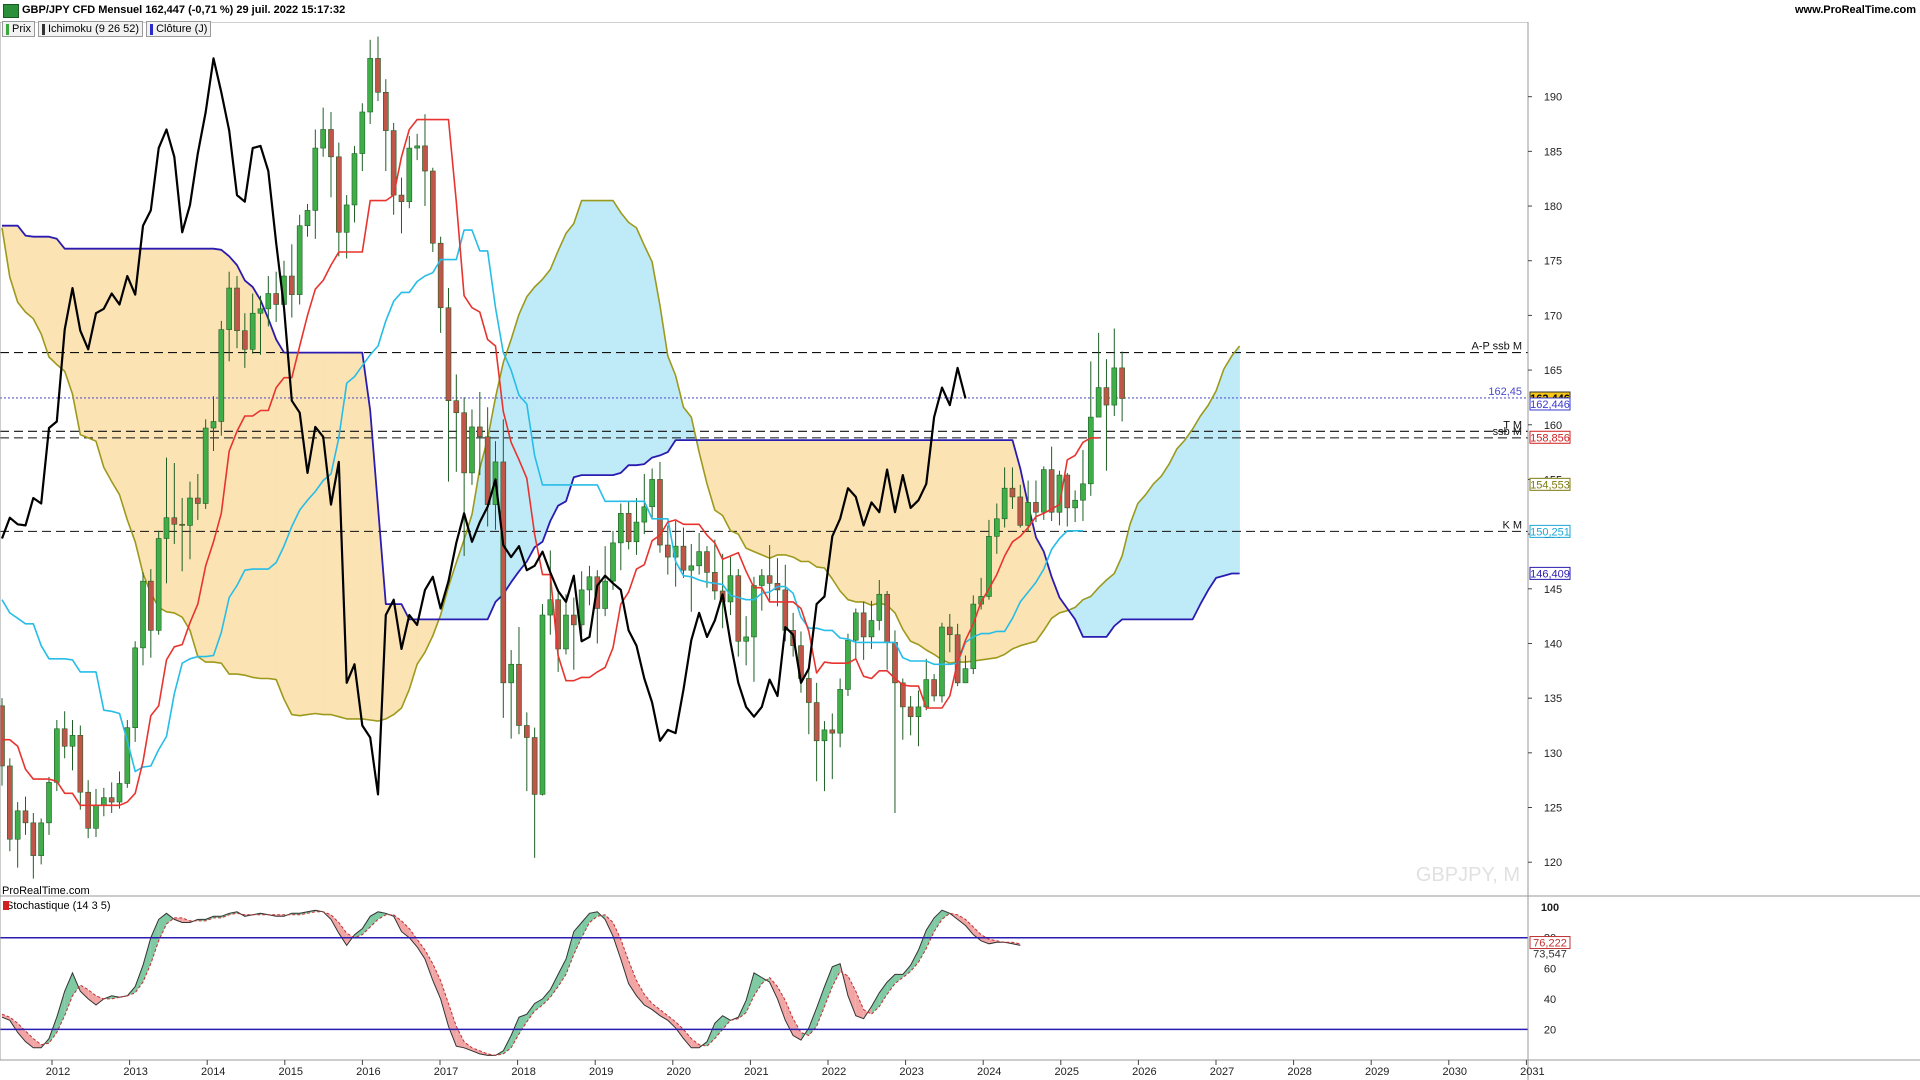 This screenshot has height=1080, width=1920. Describe the element at coordinates (1299, 1072) in the screenshot. I see `x-tick-label: 2028` at that location.